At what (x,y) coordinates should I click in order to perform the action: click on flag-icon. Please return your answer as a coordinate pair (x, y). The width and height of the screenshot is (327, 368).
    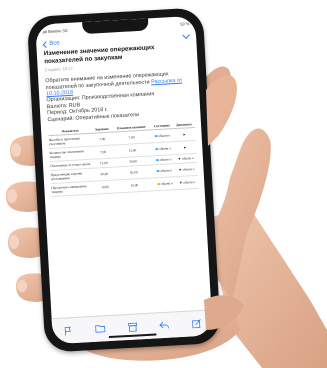
    Looking at the image, I should click on (67, 331).